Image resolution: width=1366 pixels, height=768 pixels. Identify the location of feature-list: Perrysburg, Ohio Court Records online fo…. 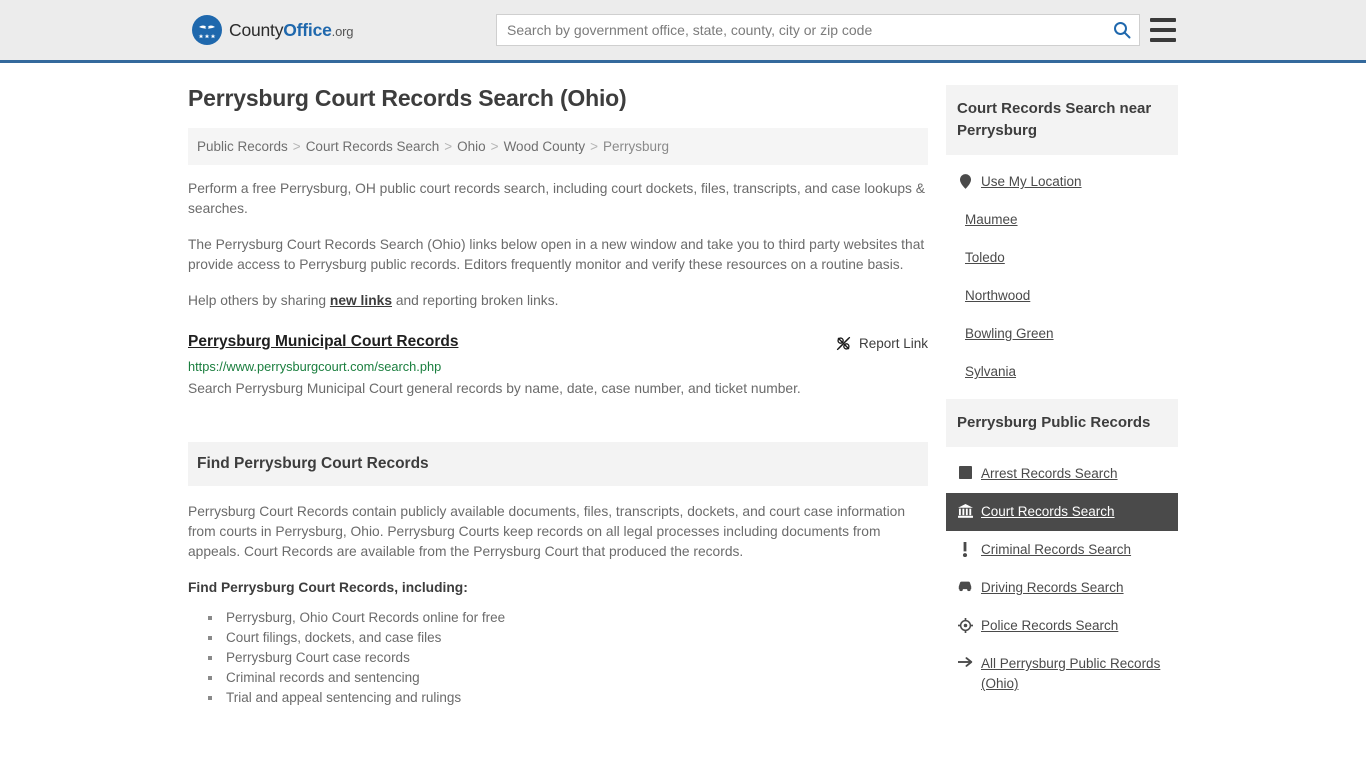
(558, 658).